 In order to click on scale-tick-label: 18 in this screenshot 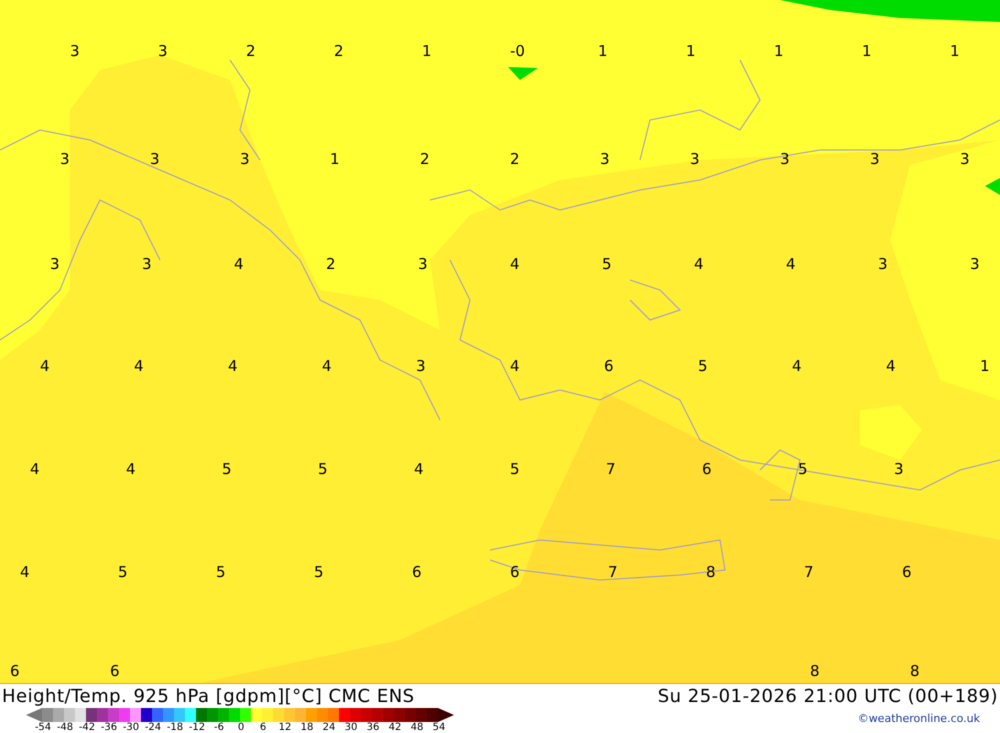, I will do `click(307, 727)`.